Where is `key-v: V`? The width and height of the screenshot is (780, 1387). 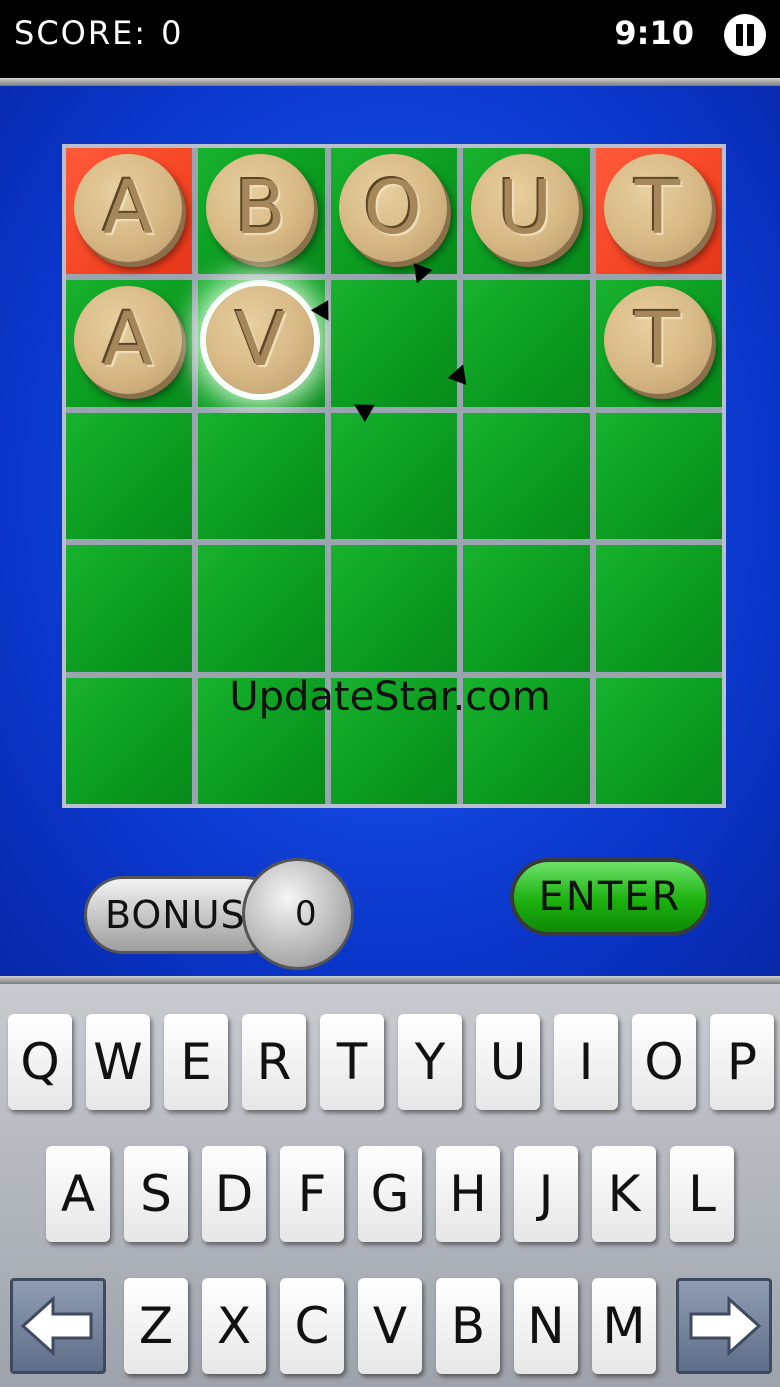 key-v: V is located at coordinates (390, 1326).